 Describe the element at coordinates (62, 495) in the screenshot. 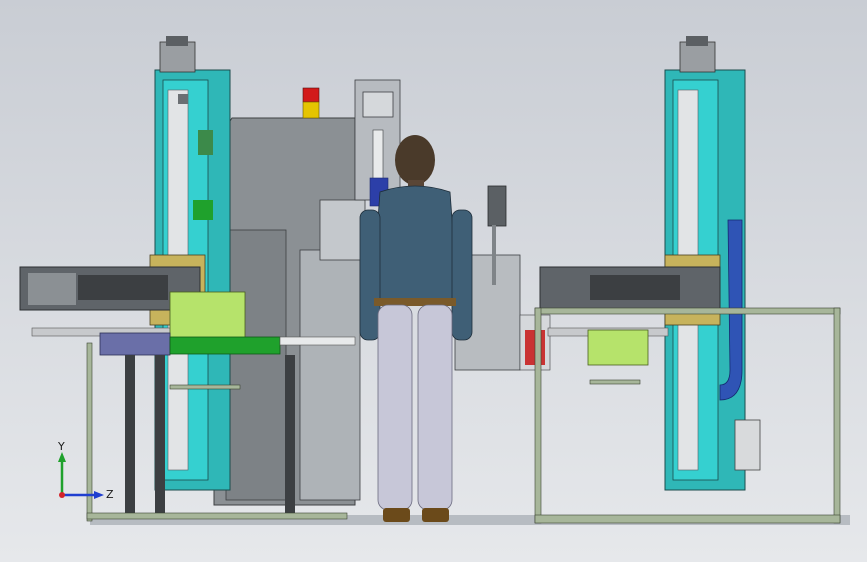

I see `x-axis-origin` at that location.